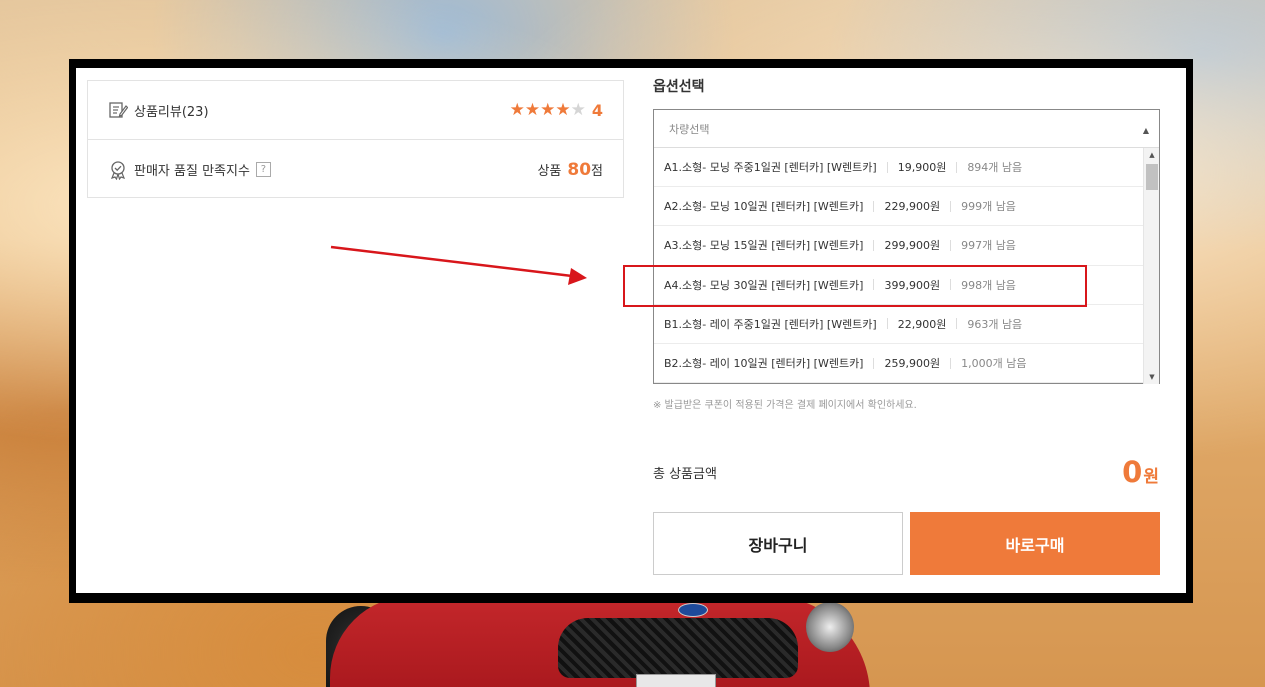 The height and width of the screenshot is (687, 1265). I want to click on option-price: 22,900원, so click(922, 324).